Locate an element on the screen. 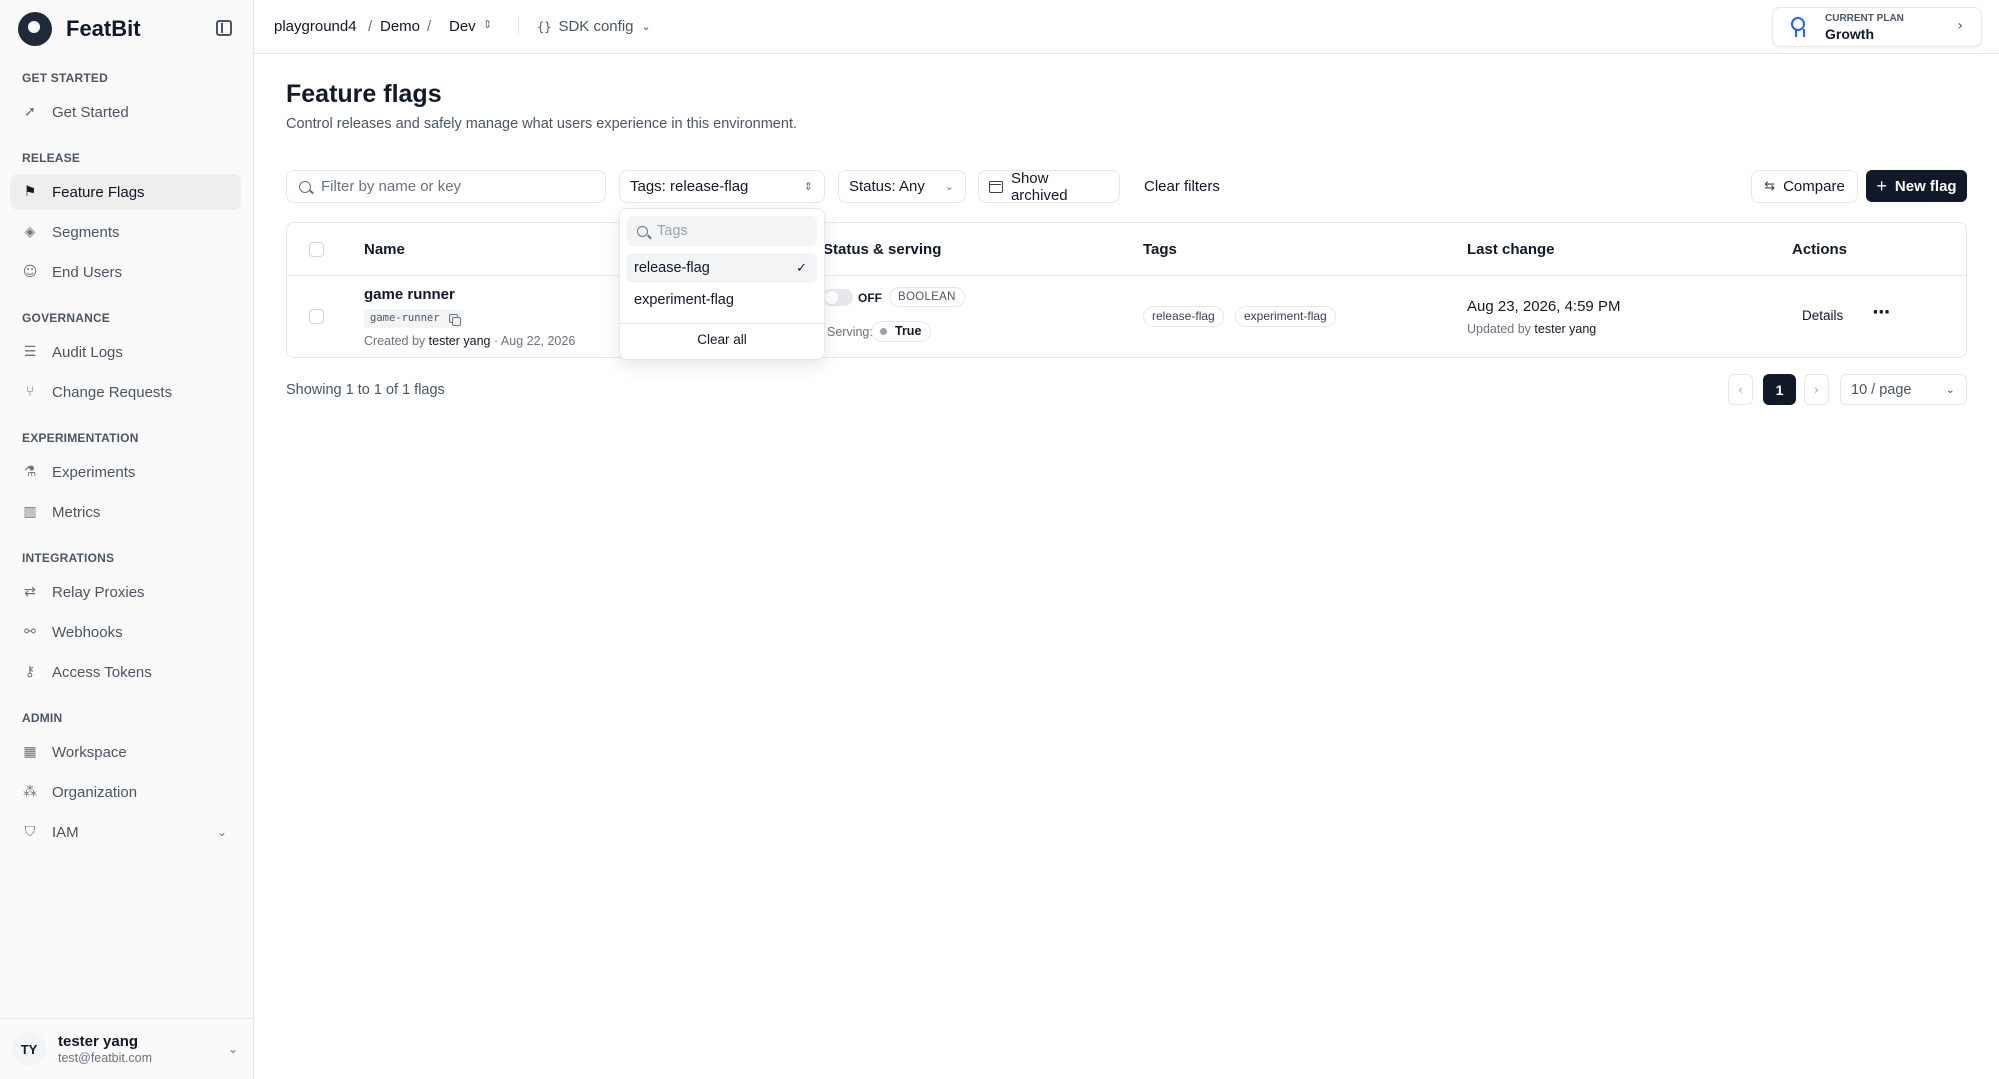  breadcrumb-project: playground4 is located at coordinates (315, 26).